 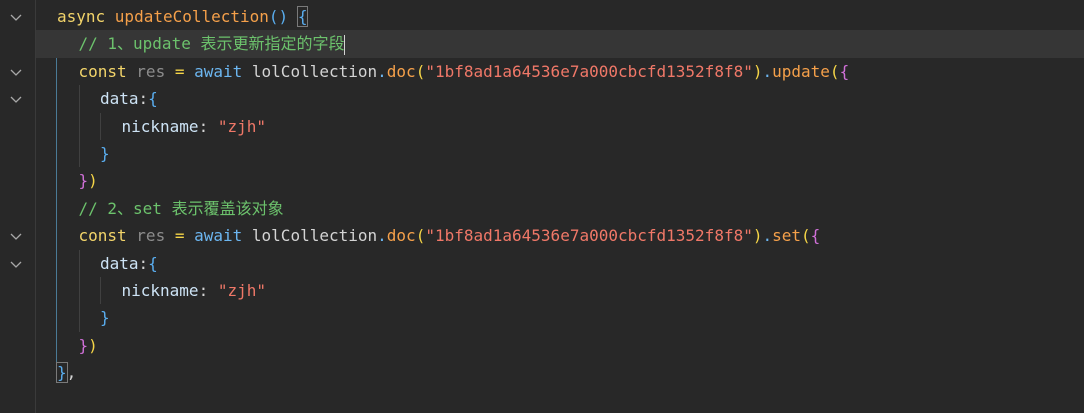 What do you see at coordinates (211, 44) in the screenshot?
I see `code-token: // 1、update 表示更新指定的字段` at bounding box center [211, 44].